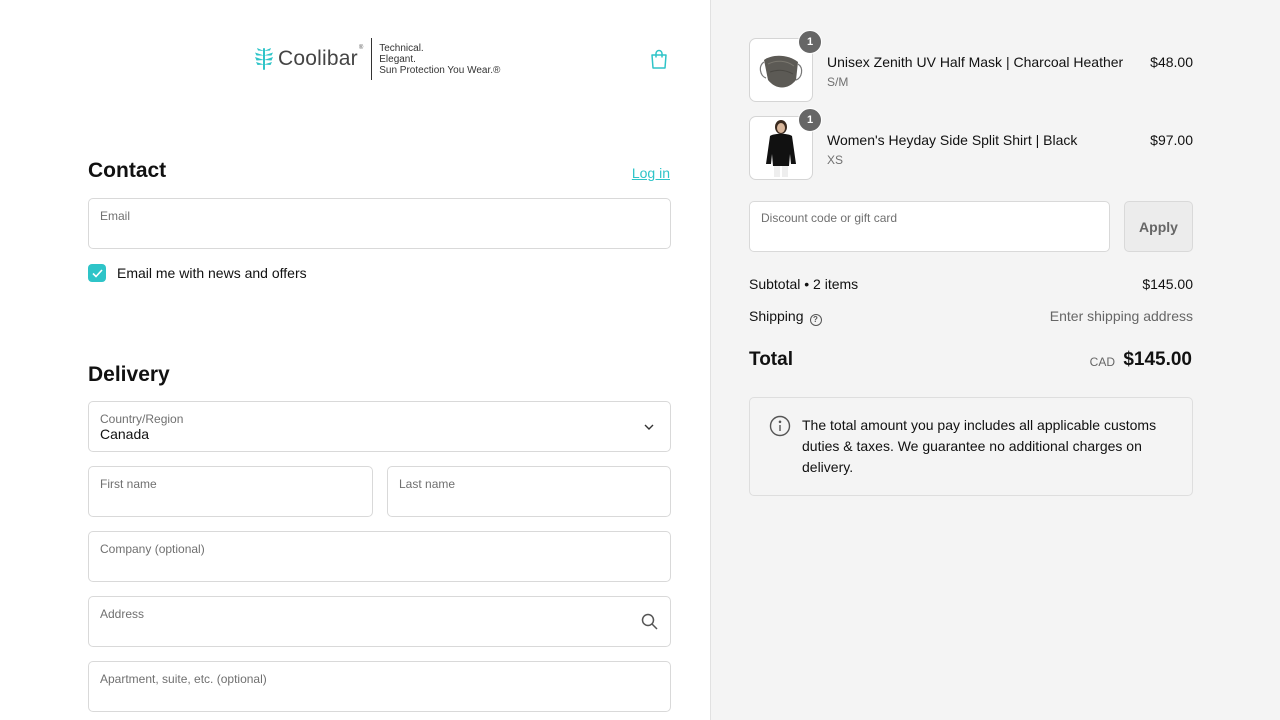 Image resolution: width=1280 pixels, height=720 pixels. Describe the element at coordinates (152, 549) in the screenshot. I see `company-label: Company (optional)` at that location.